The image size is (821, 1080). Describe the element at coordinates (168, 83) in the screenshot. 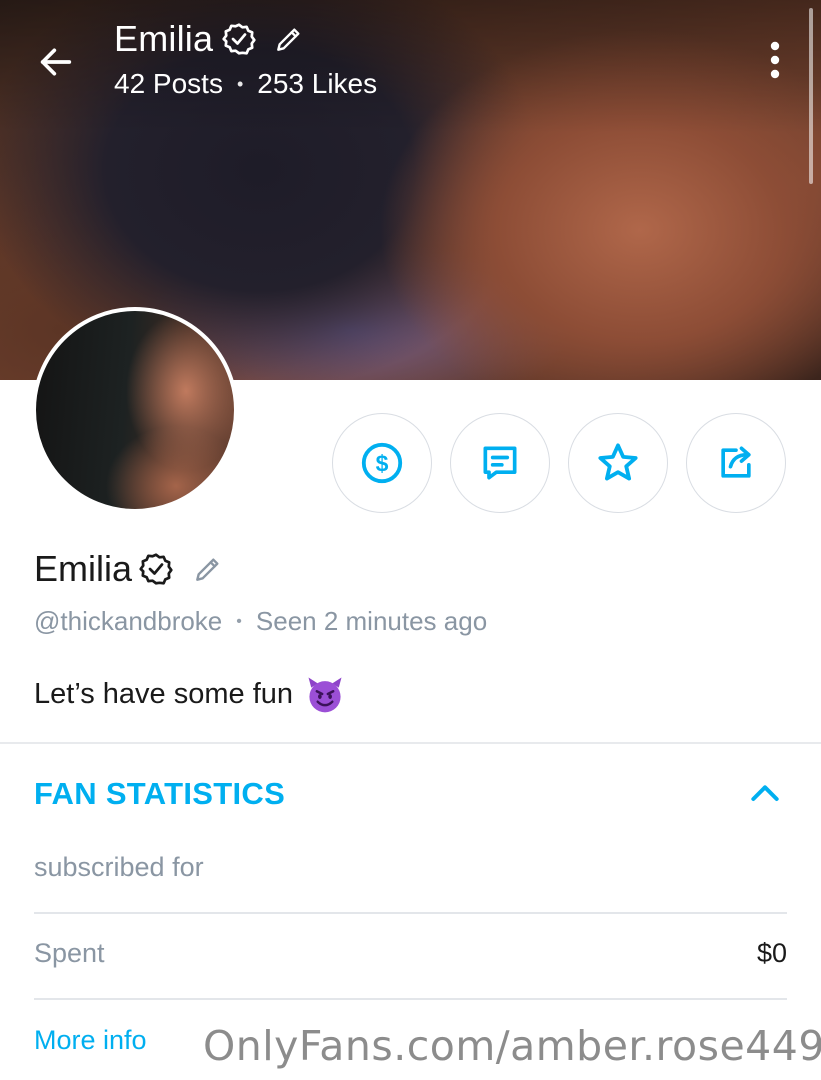

I see `posts-count: 42 Posts` at that location.